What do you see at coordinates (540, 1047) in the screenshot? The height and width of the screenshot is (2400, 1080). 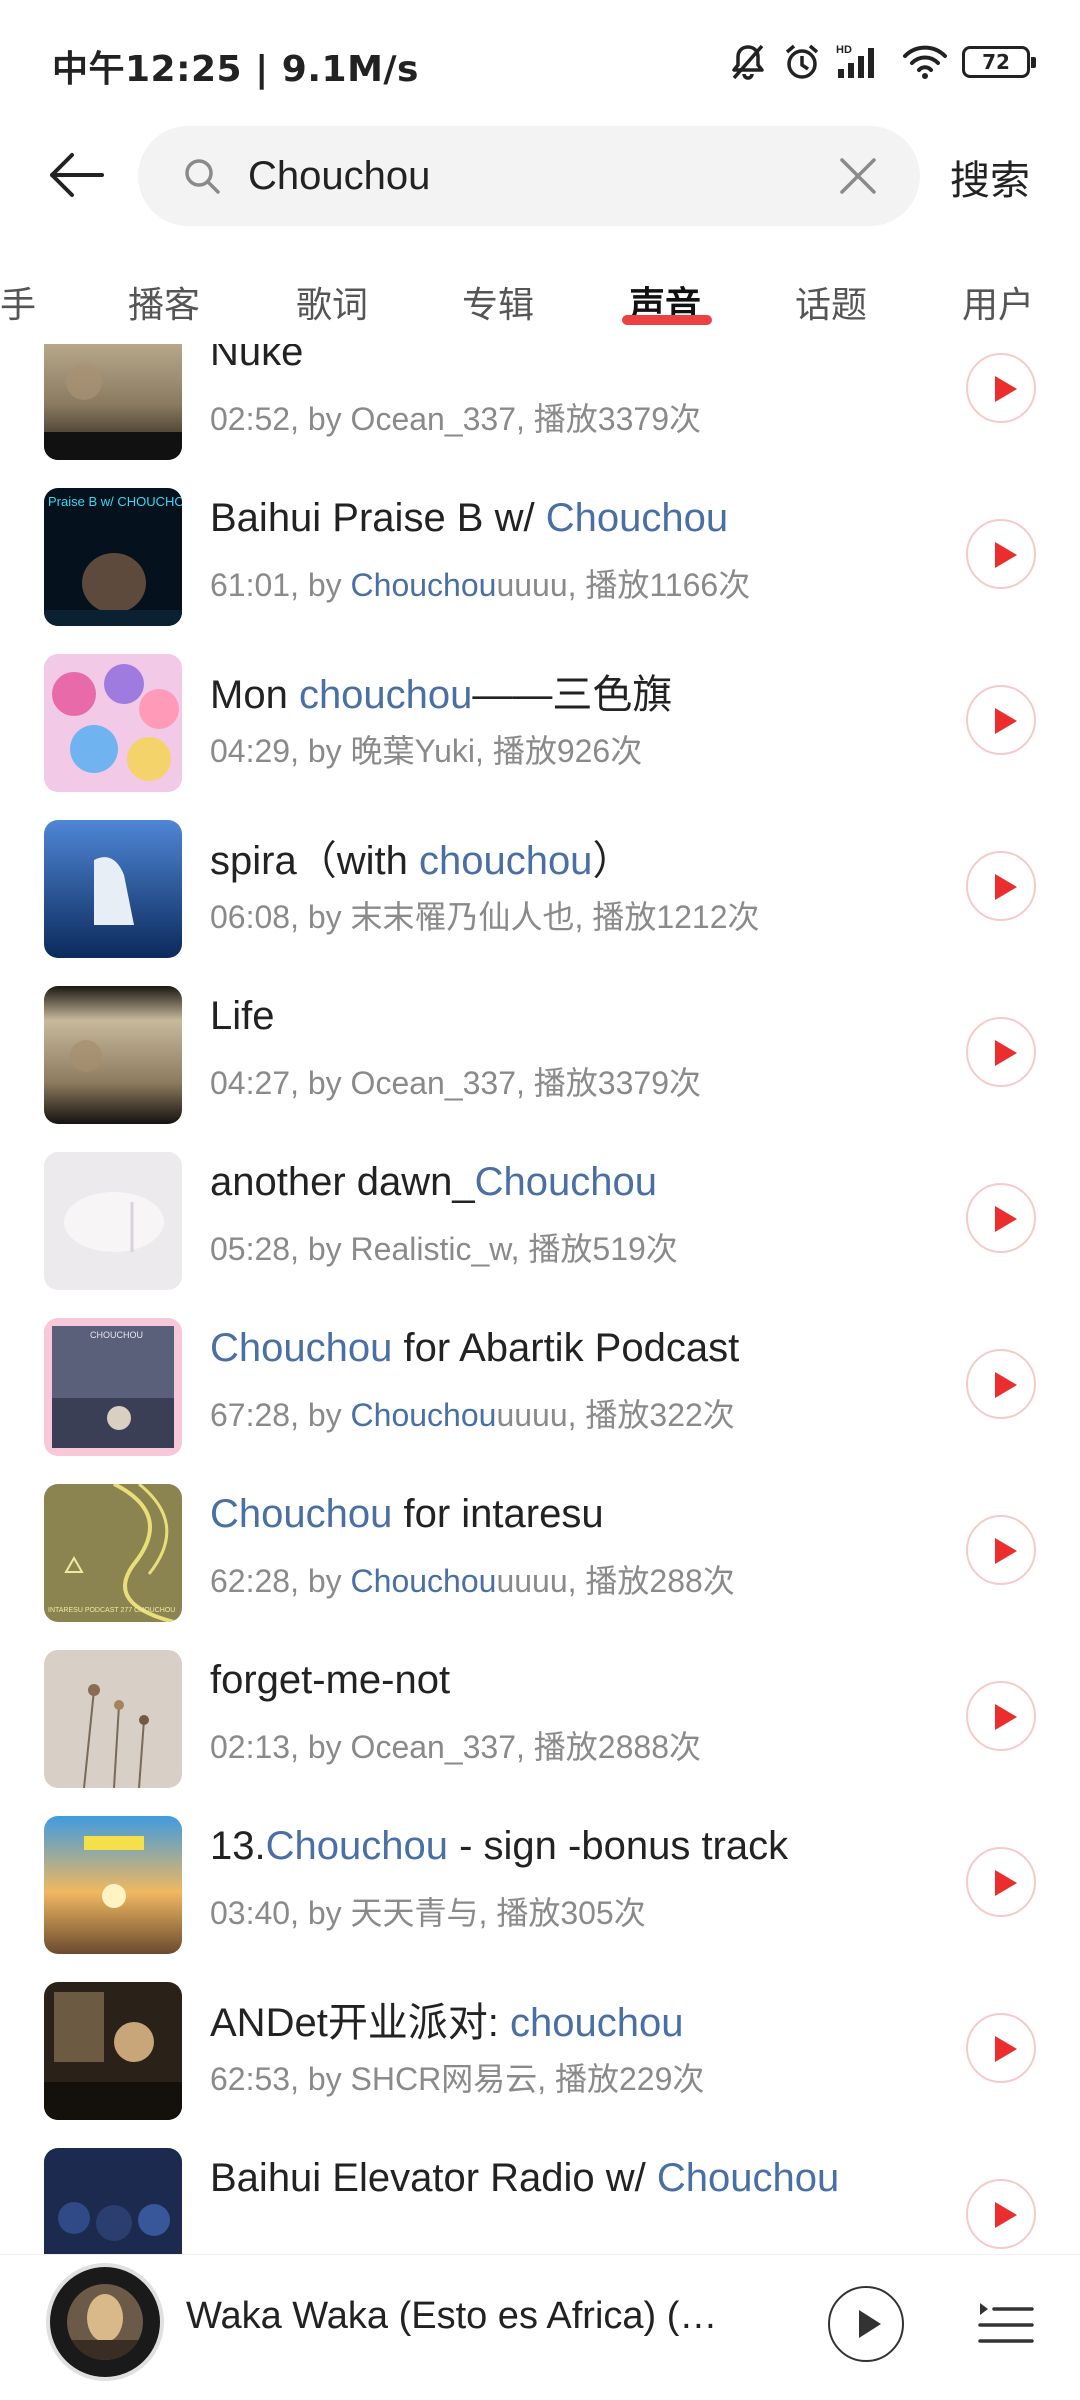 I see `list-item: Life 04:27, by Ocean_337, 播放3379次` at bounding box center [540, 1047].